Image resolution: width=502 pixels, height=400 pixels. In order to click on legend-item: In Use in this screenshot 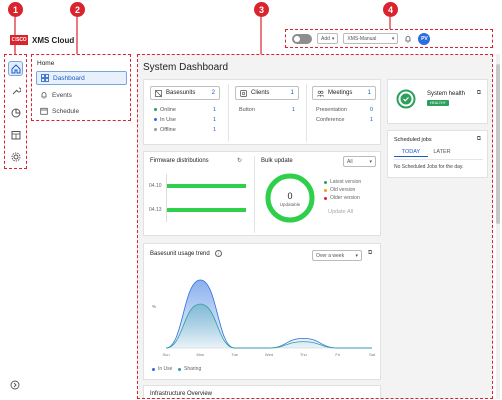, I will do `click(162, 369)`.